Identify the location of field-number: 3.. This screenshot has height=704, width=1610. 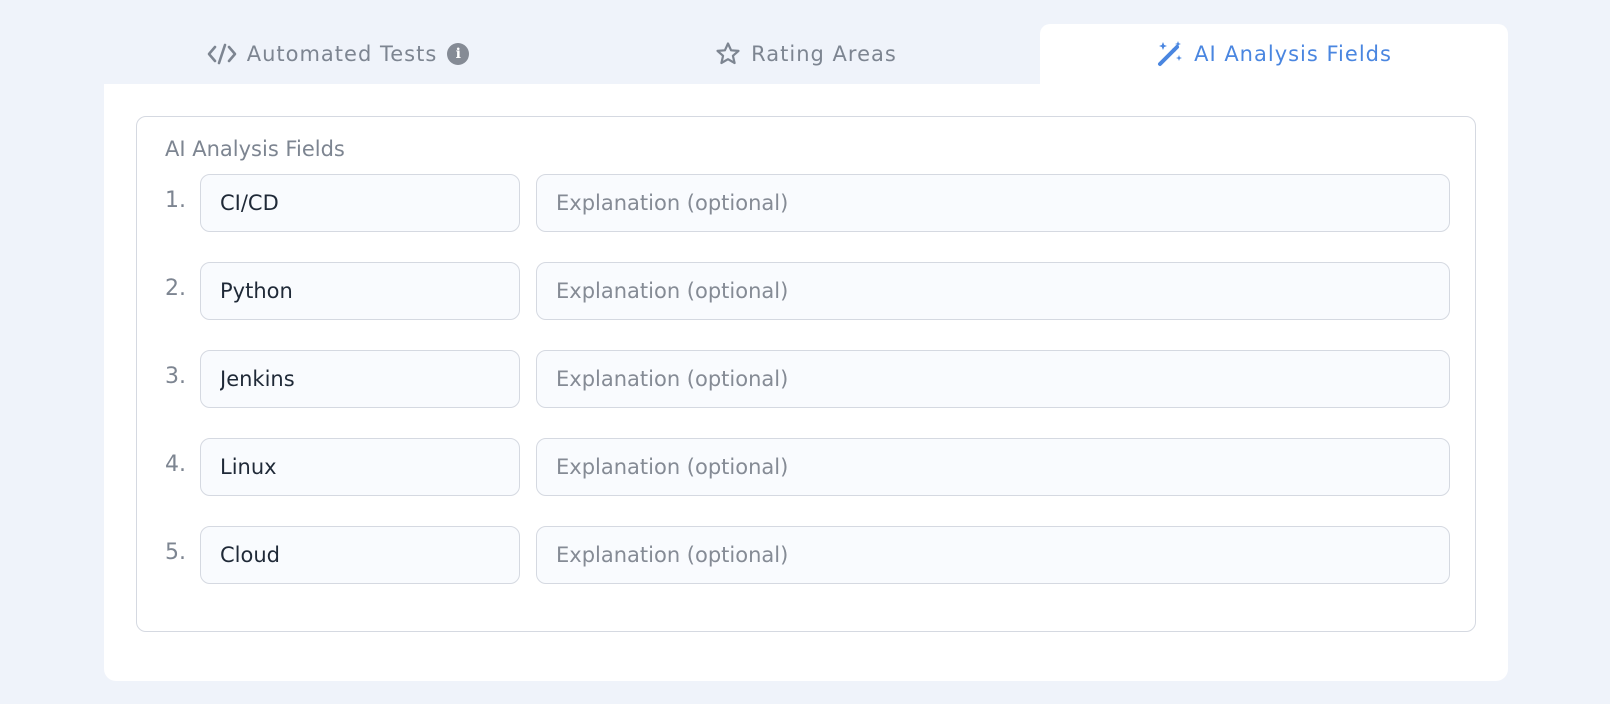
(175, 376).